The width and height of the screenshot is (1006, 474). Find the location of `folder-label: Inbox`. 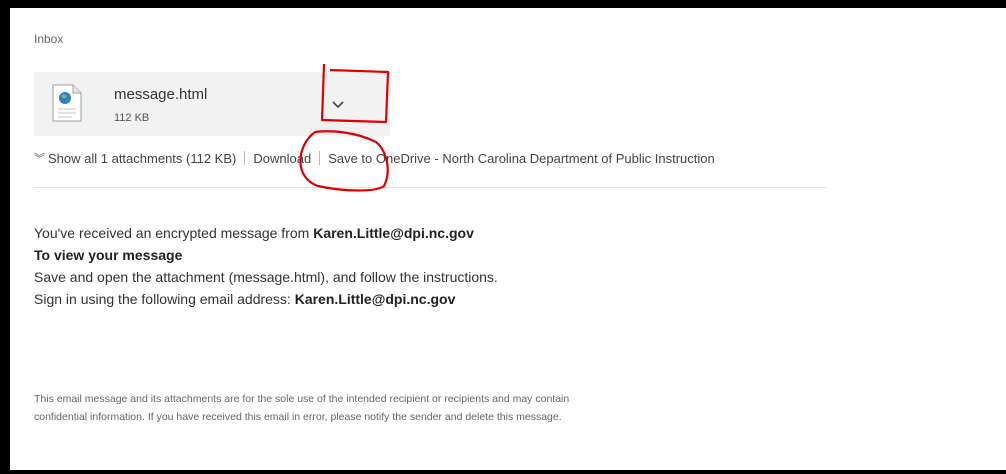

folder-label: Inbox is located at coordinates (49, 39).